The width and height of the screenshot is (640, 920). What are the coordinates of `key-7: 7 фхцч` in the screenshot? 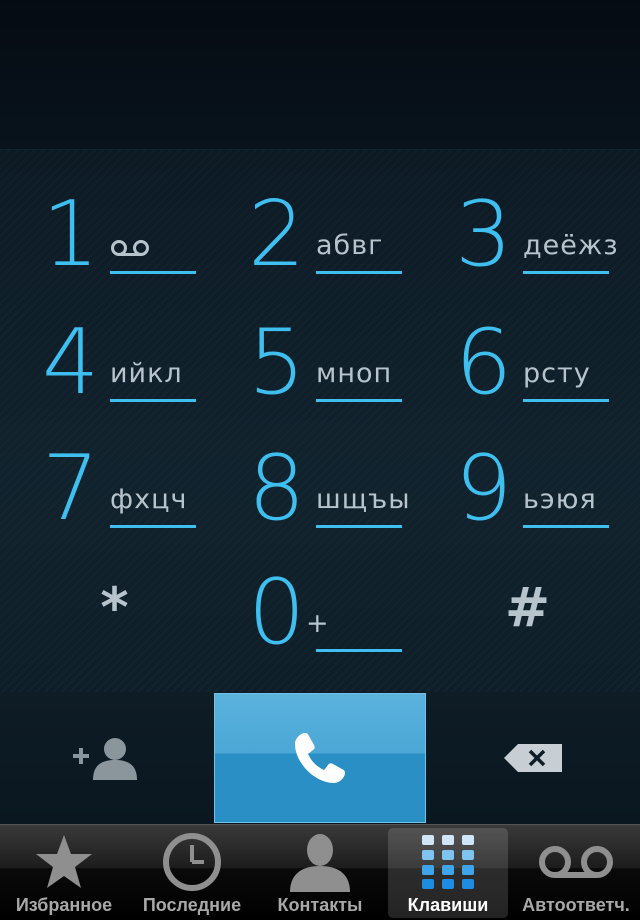 It's located at (114, 482).